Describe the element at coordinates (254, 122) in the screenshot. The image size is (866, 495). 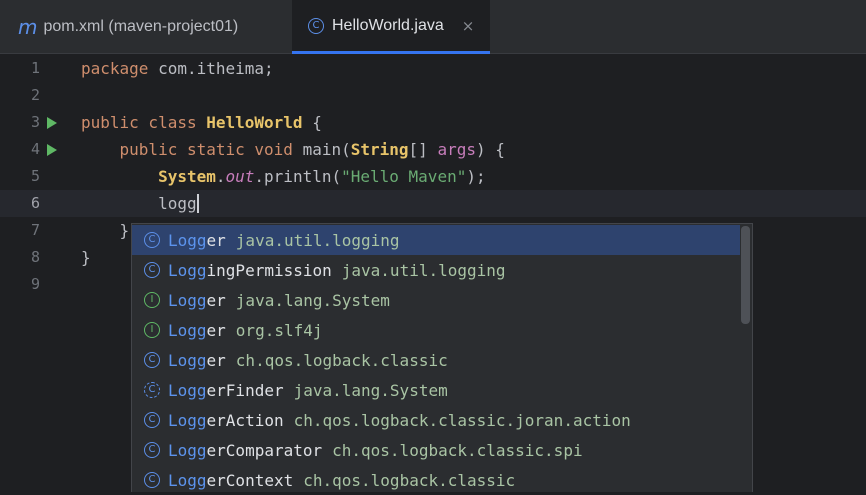
I see `code-token: HelloWorld` at that location.